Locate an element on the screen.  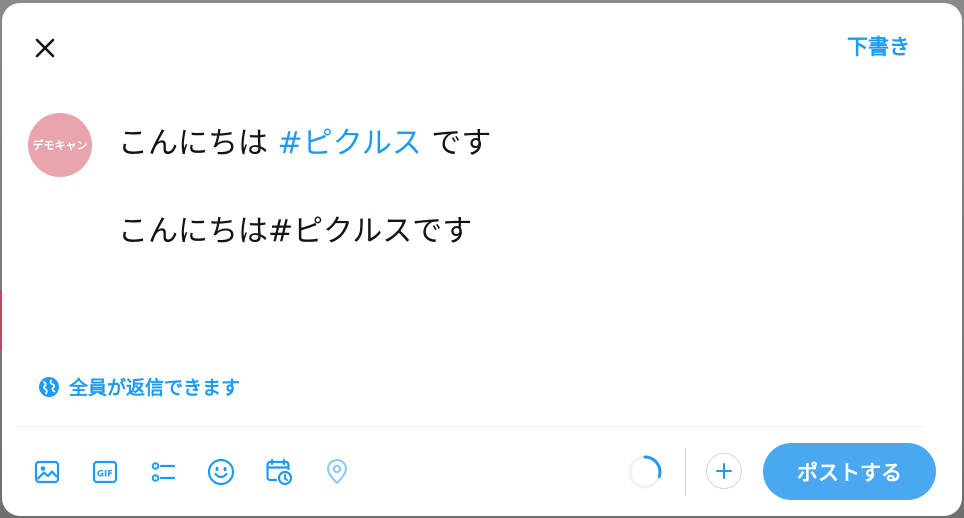
location-button is located at coordinates (337, 472).